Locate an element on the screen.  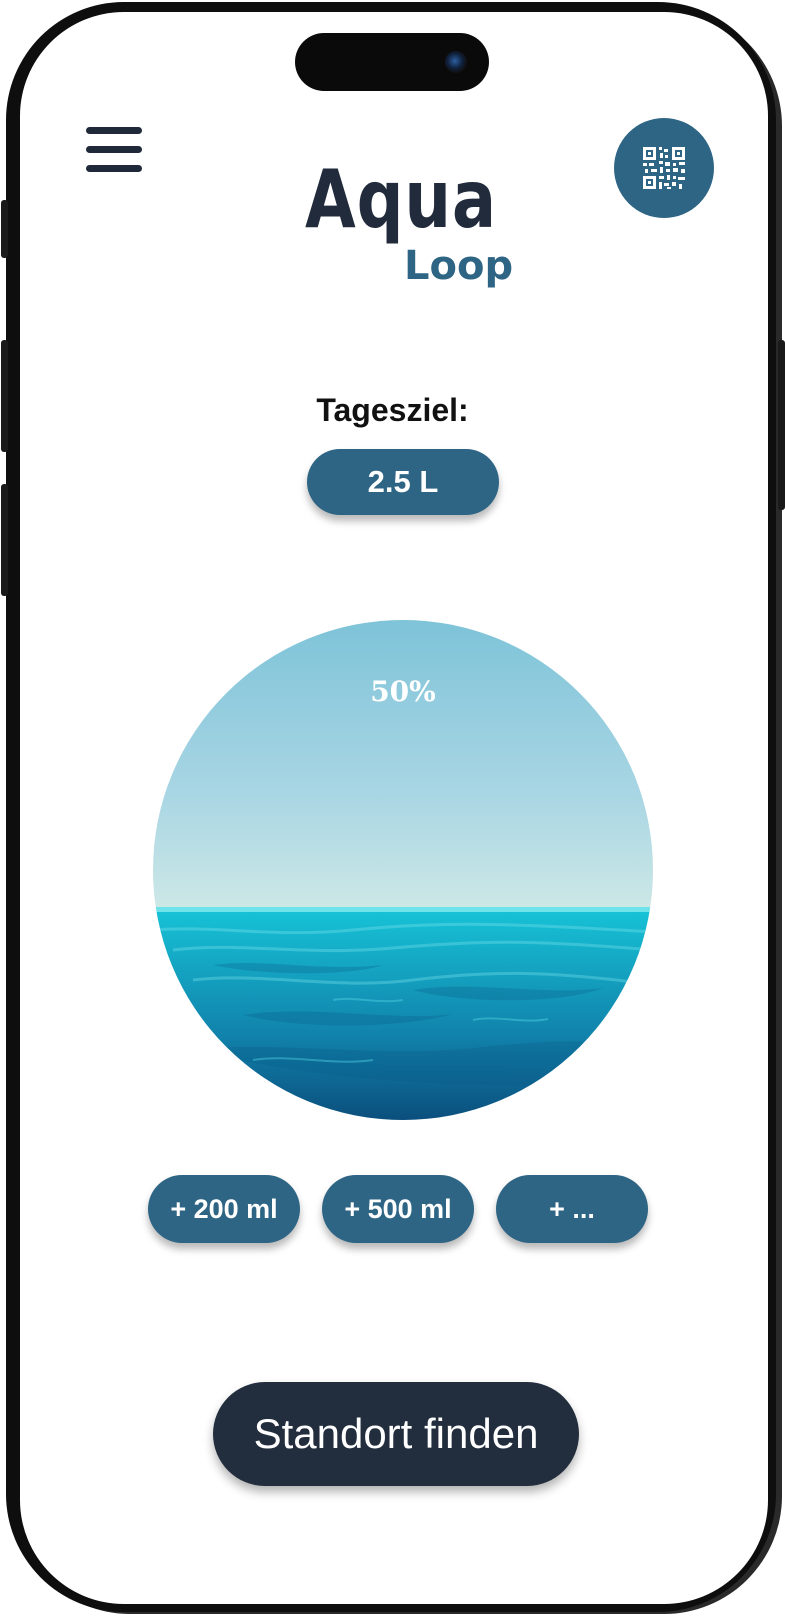
logo-primary: Aqua is located at coordinates (401, 199).